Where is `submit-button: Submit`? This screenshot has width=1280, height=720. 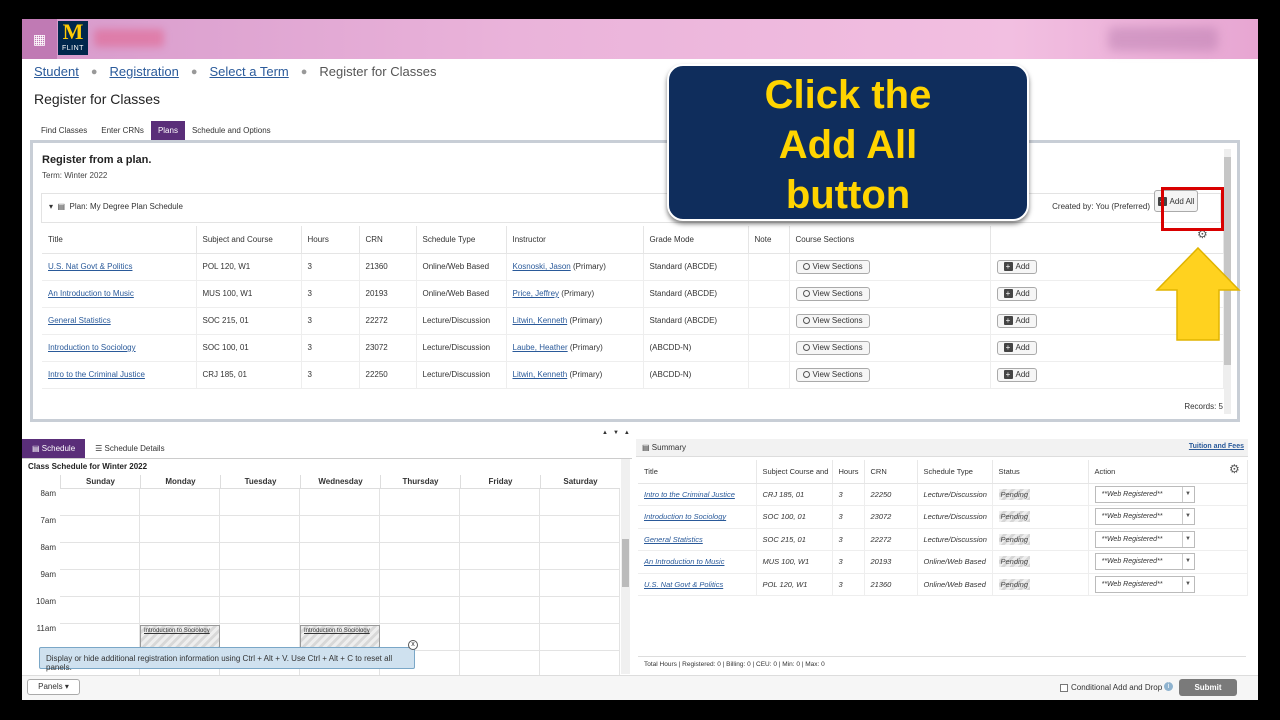 submit-button: Submit is located at coordinates (1208, 687).